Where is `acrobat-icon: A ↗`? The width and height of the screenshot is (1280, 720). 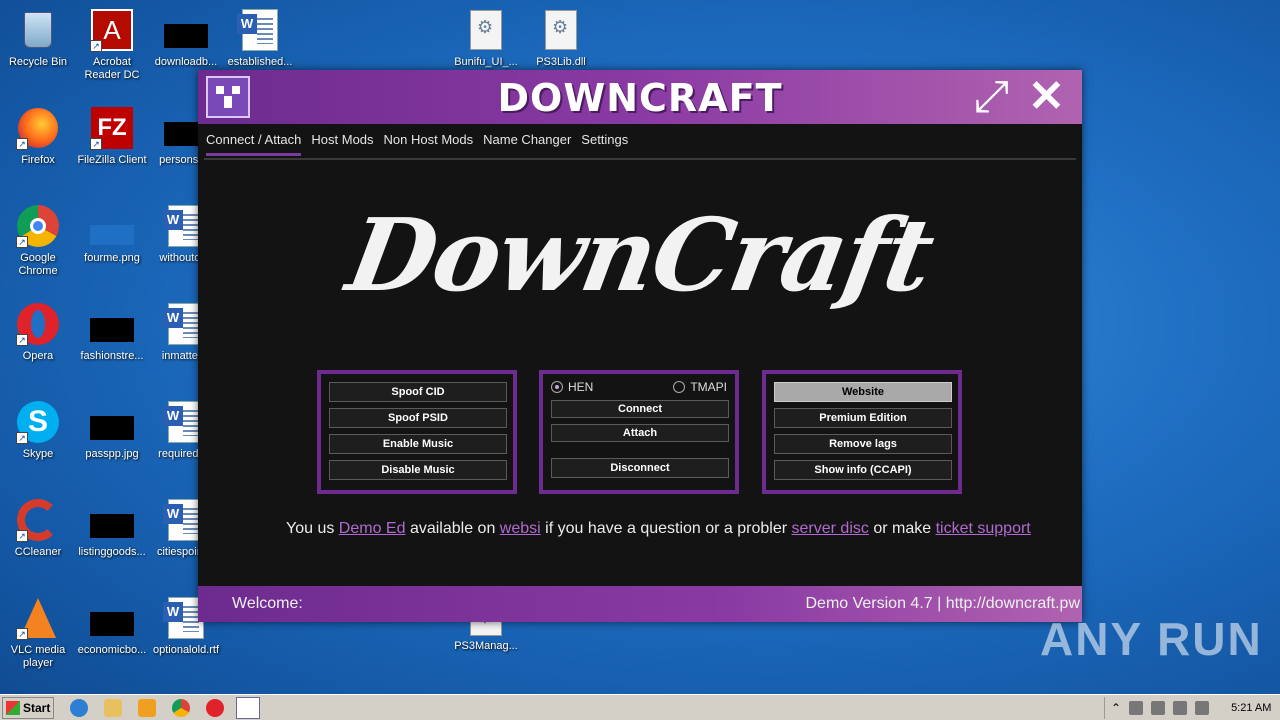 acrobat-icon: A ↗ is located at coordinates (112, 30).